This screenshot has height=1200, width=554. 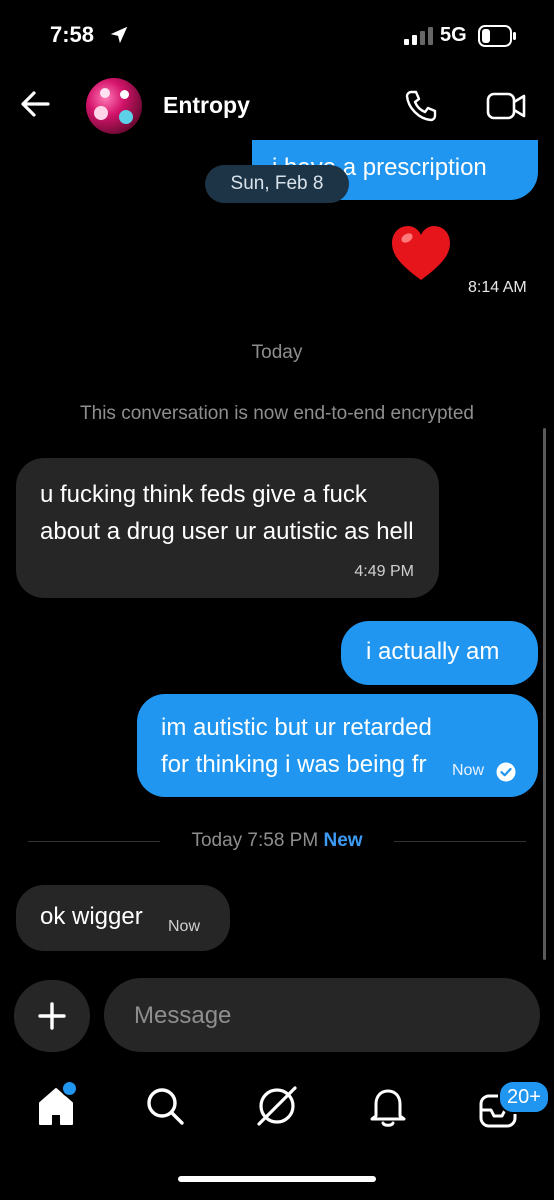 I want to click on phone-call-icon, so click(x=421, y=106).